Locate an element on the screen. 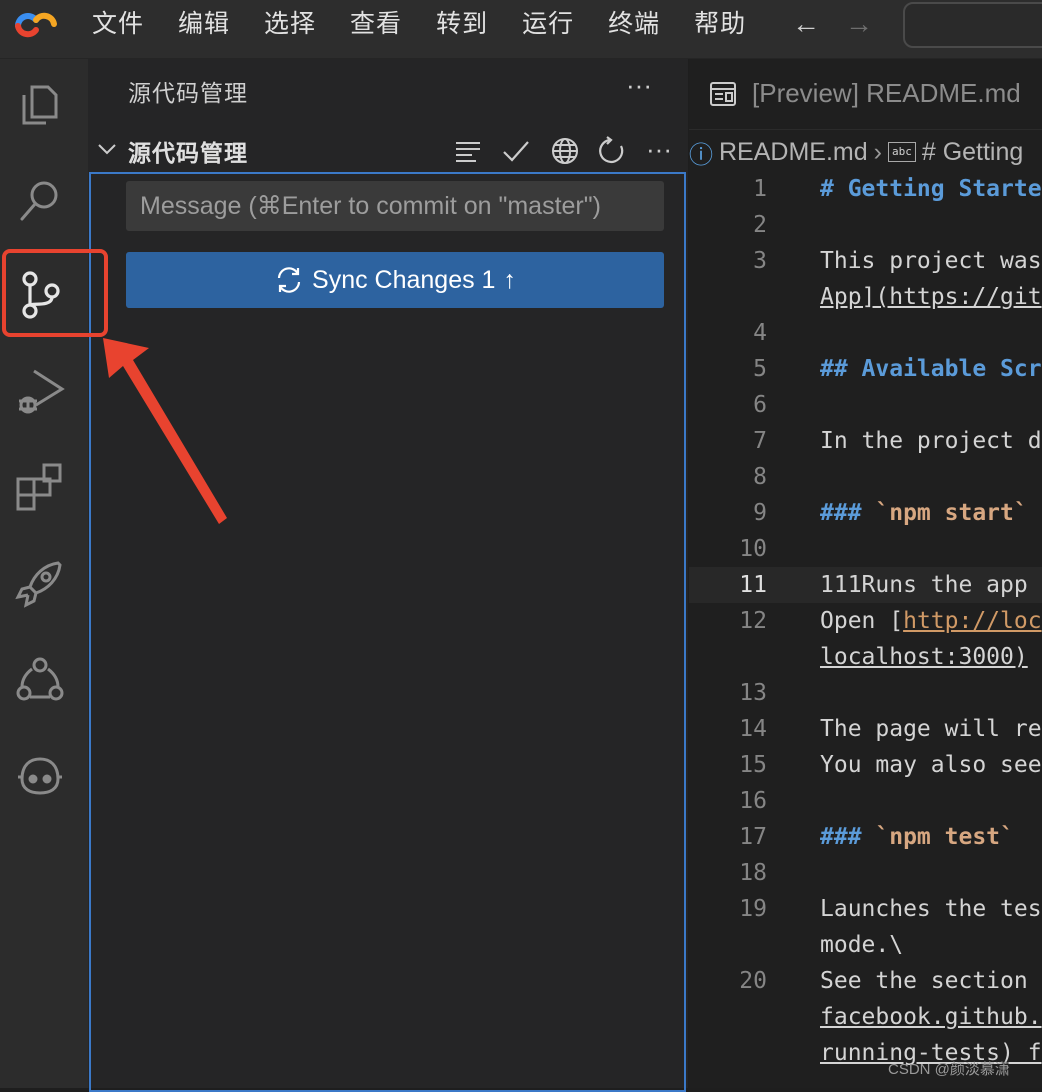  line-text: localhost:3000) is located at coordinates (924, 657).